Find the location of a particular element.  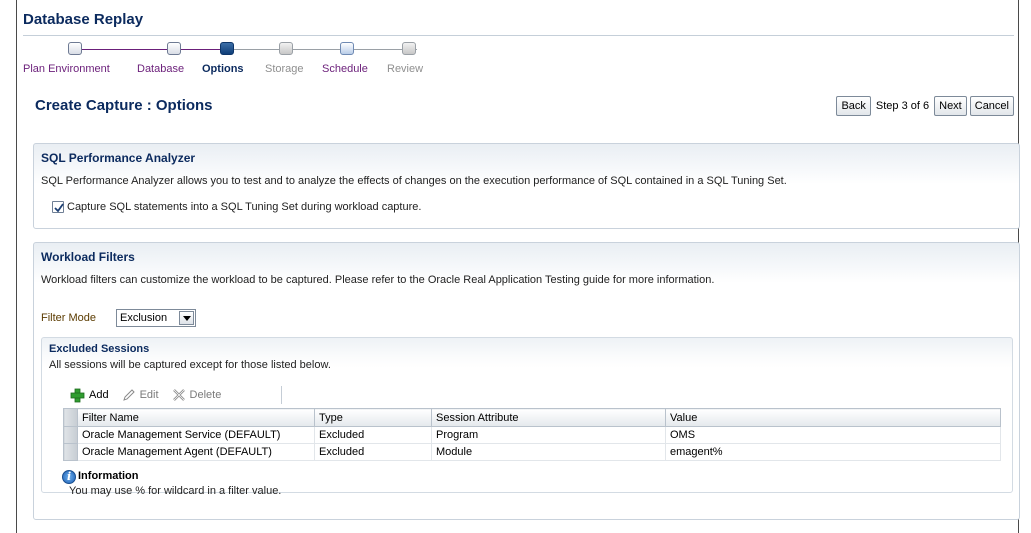

train-label-plan-environment: Plan Environment is located at coordinates (66, 69).